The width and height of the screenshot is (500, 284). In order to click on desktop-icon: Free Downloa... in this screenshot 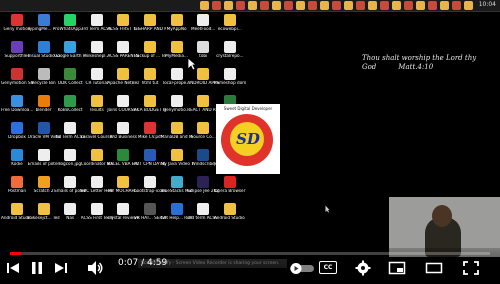, I will do `click(17, 108)`.